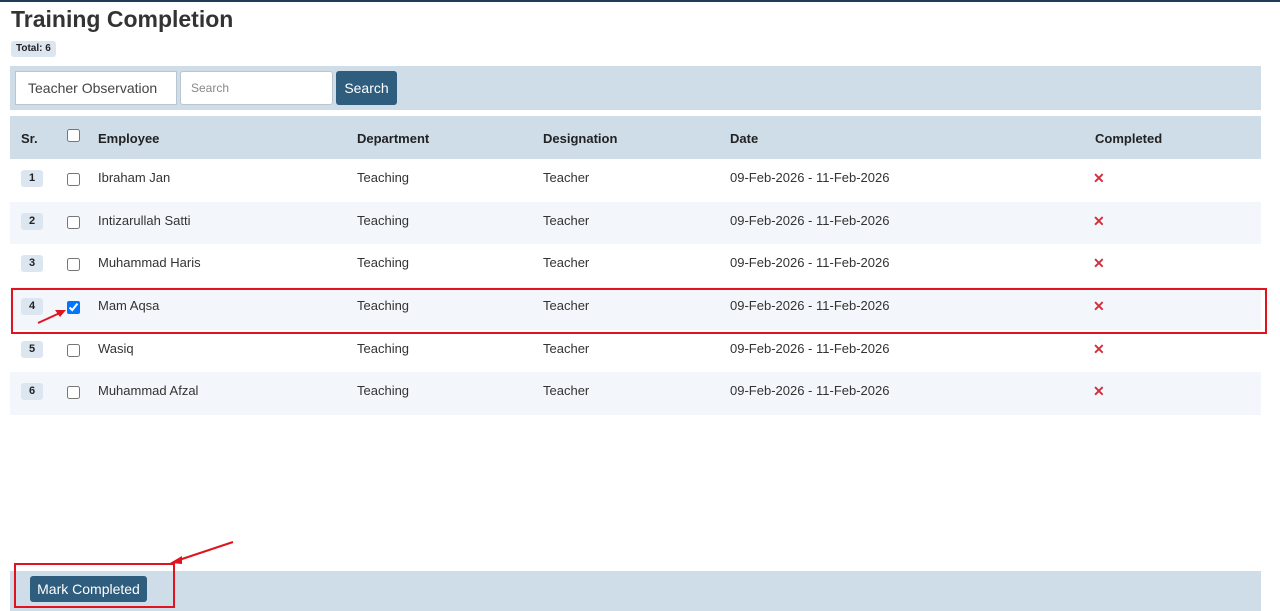 The image size is (1280, 611). Describe the element at coordinates (135, 437) in the screenshot. I see `arrow-annotation-icon` at that location.